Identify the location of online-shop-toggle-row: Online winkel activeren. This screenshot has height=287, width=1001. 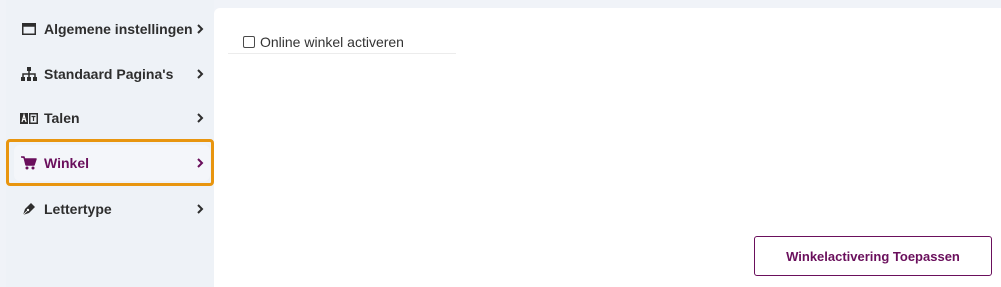
(342, 43).